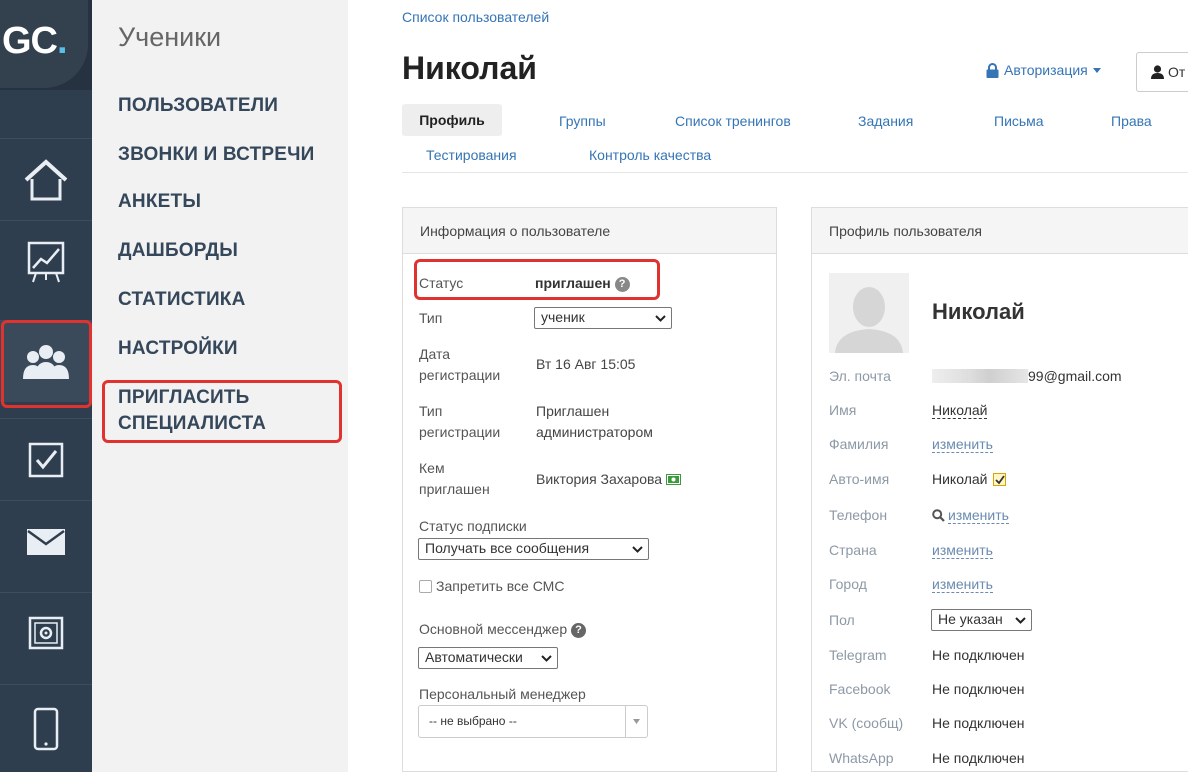 The height and width of the screenshot is (772, 1188). I want to click on whatsapp-value: Не подключен, so click(978, 758).